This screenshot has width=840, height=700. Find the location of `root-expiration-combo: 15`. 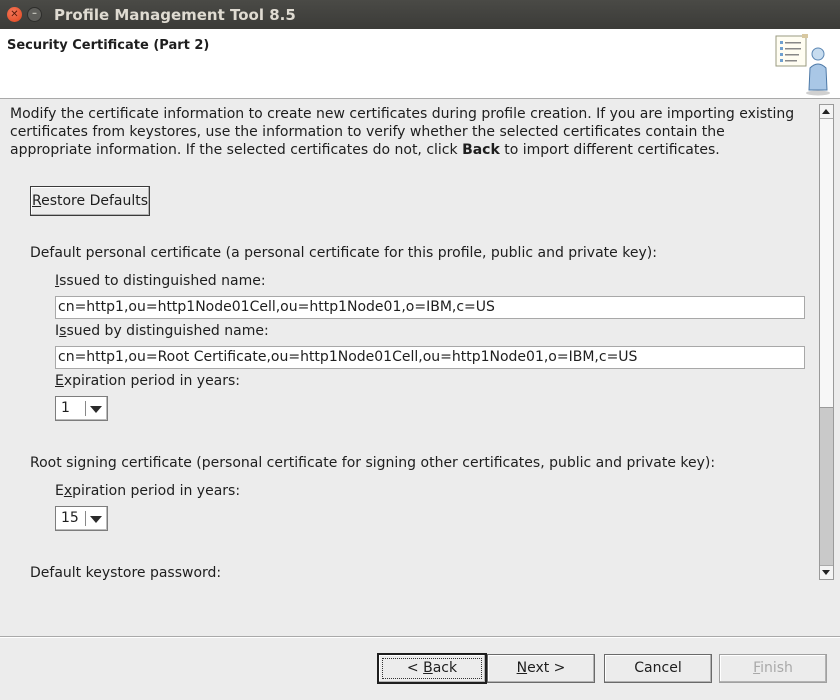

root-expiration-combo: 15 is located at coordinates (81, 518).